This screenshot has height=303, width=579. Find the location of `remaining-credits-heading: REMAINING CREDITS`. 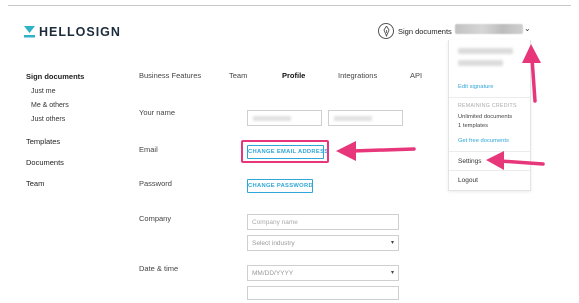

remaining-credits-heading: REMAINING CREDITS is located at coordinates (487, 106).